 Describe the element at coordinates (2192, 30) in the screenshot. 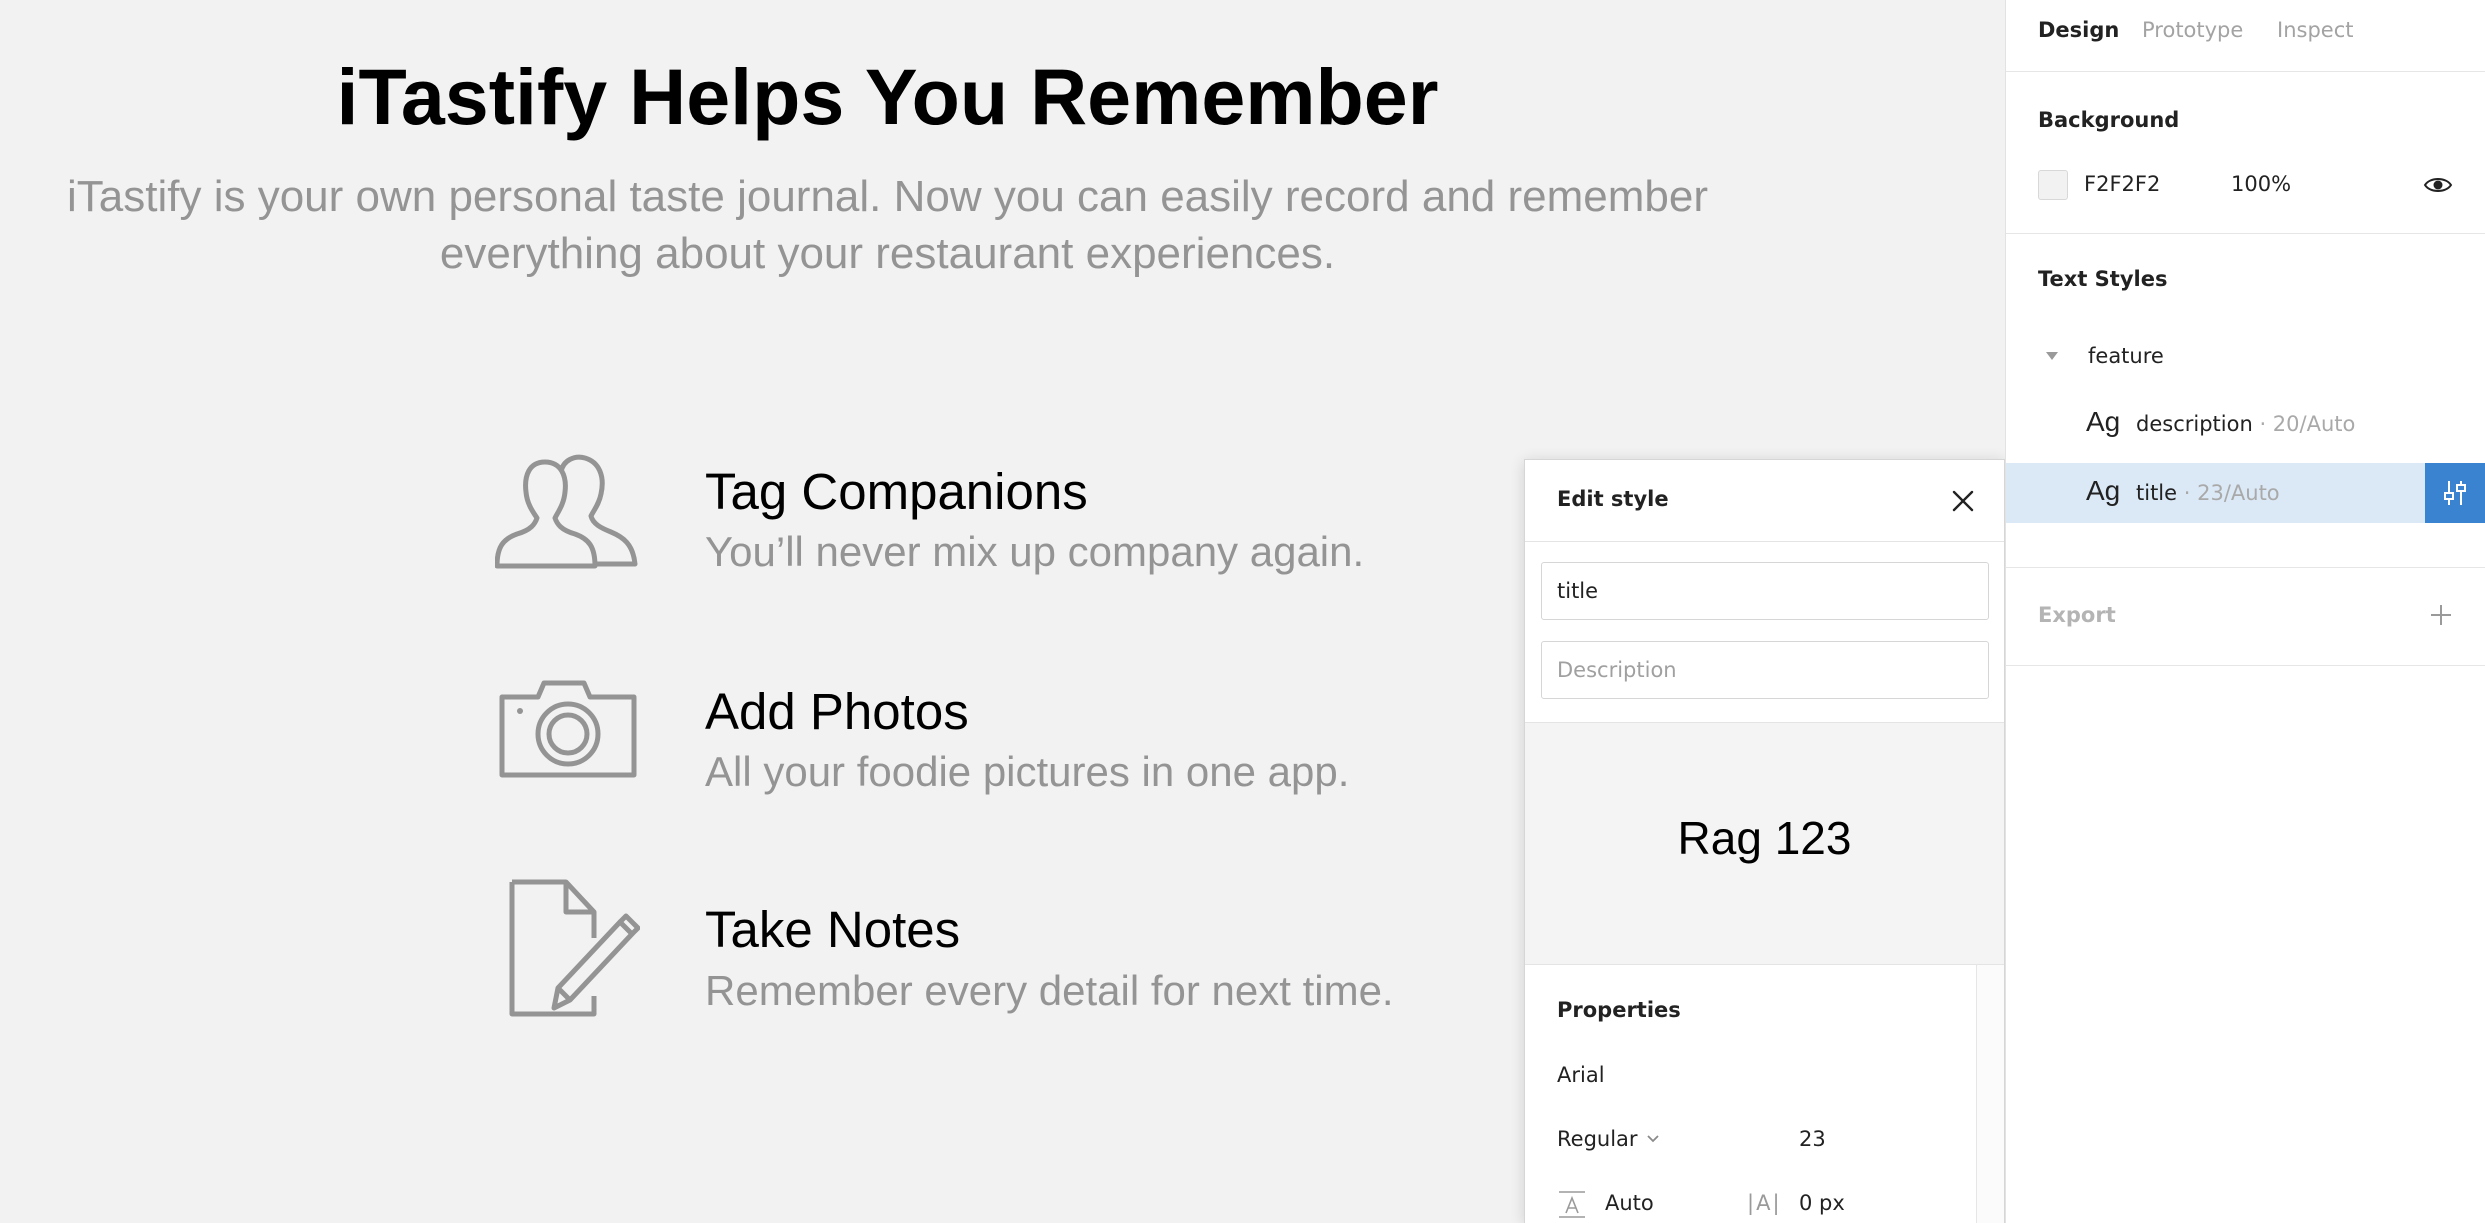

I see `tab-prototype: Prototype` at that location.